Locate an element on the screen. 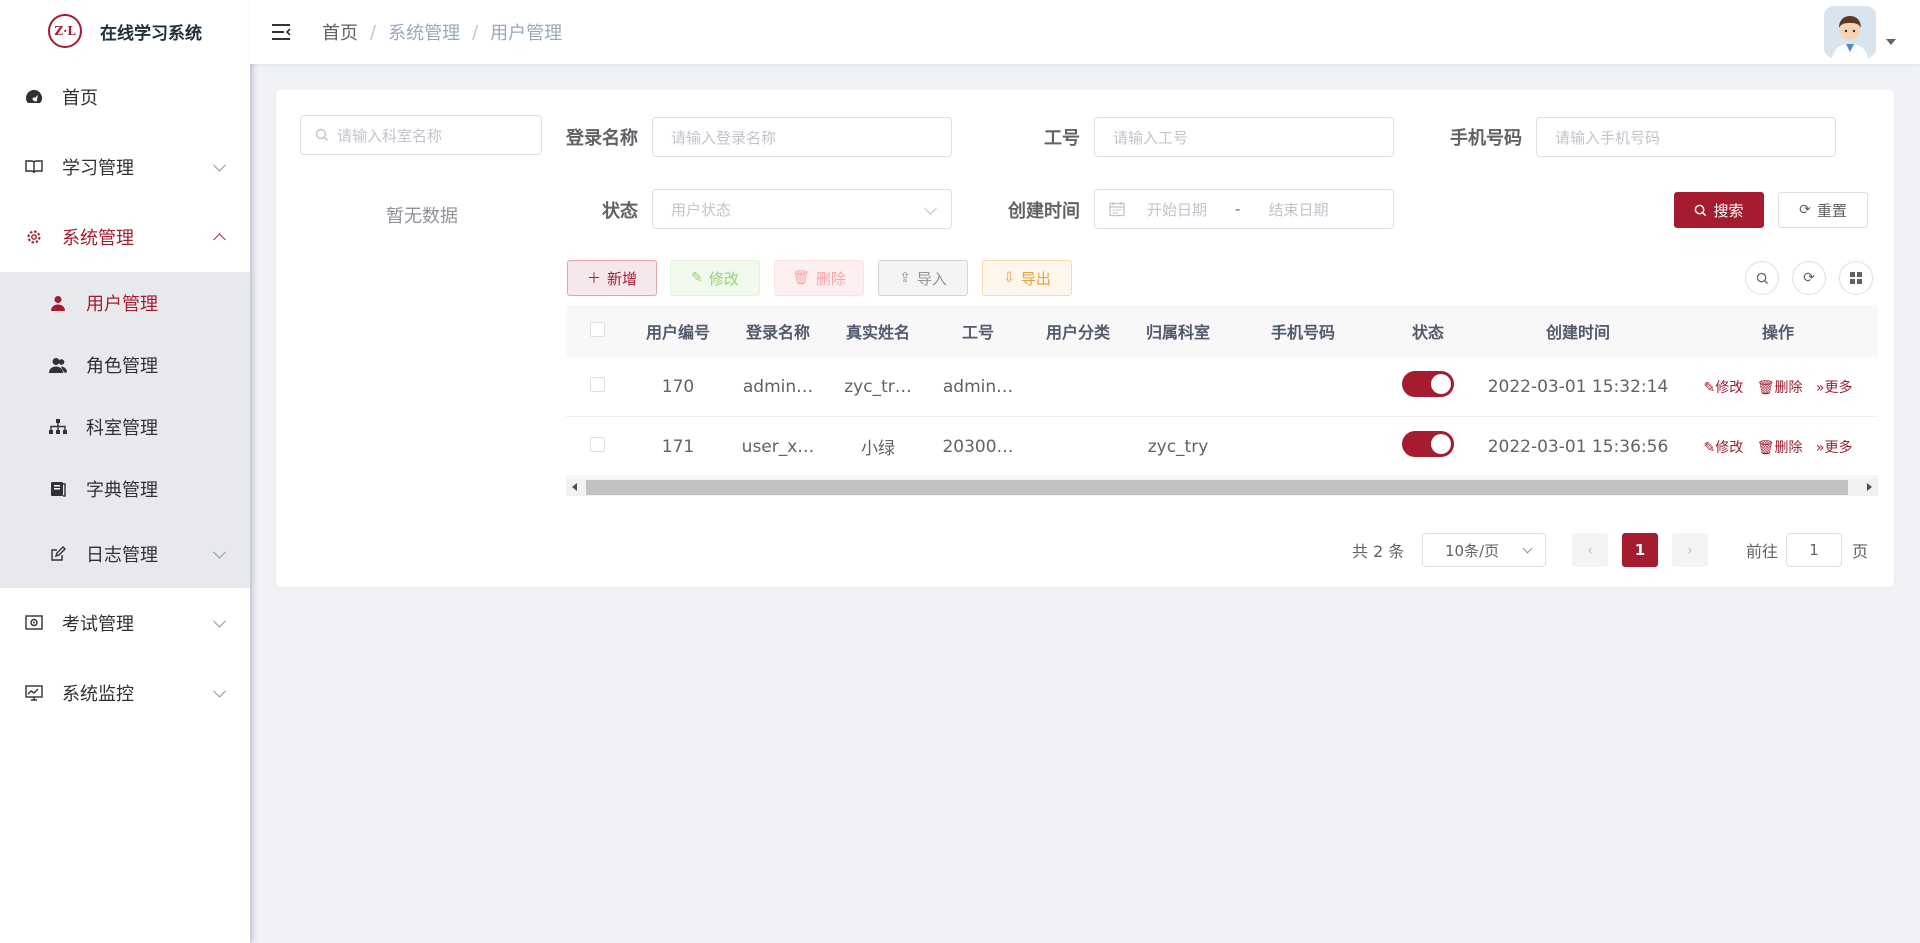 This screenshot has width=1920, height=943. user-icon is located at coordinates (58, 303).